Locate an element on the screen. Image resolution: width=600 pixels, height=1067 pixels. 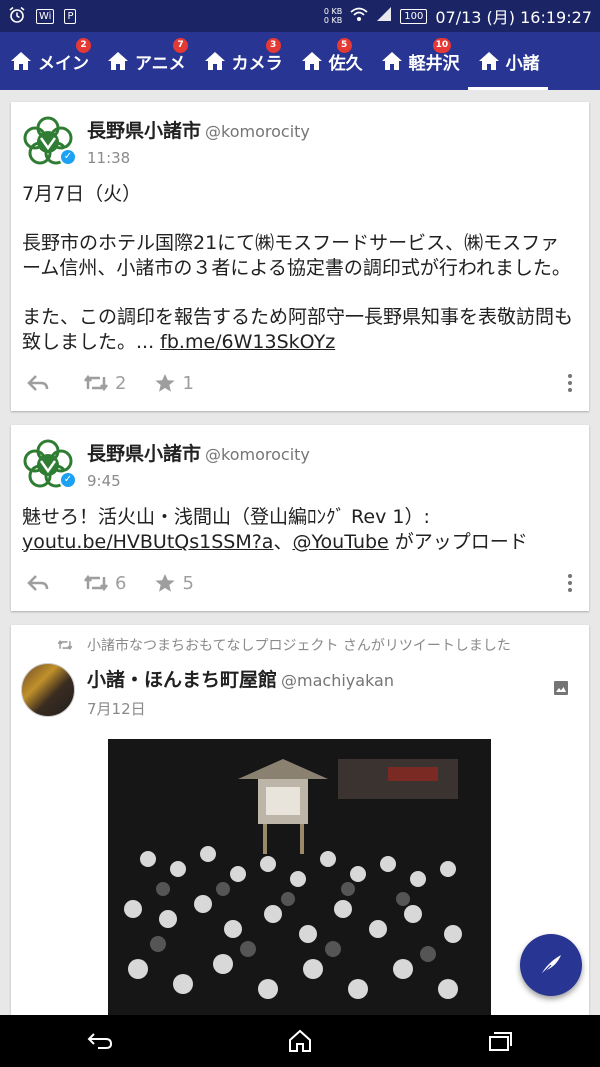
tweet-time: 7月12日 is located at coordinates (240, 708).